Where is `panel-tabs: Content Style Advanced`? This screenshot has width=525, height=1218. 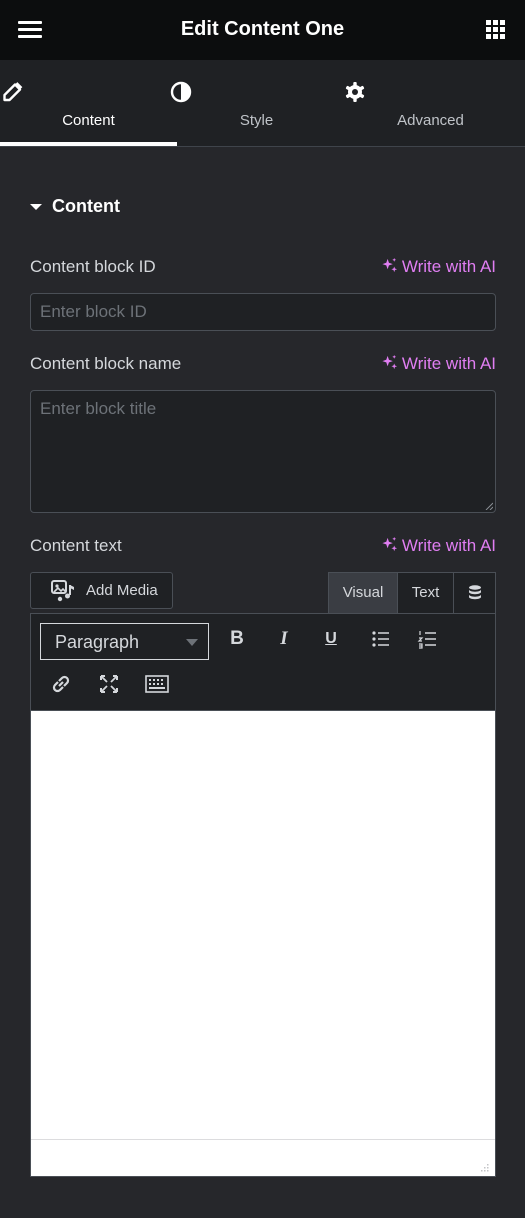
panel-tabs: Content Style Advanced is located at coordinates (262, 103).